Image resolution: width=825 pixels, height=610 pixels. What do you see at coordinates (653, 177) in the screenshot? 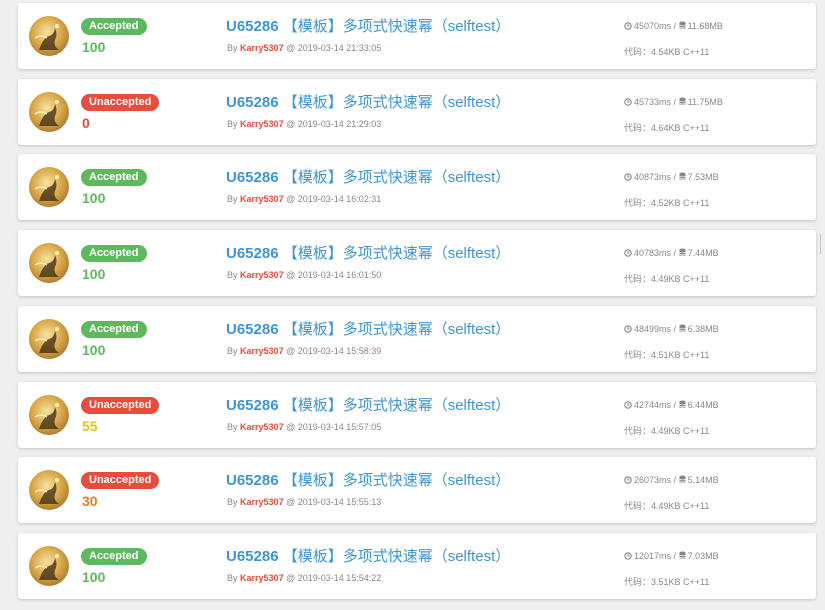
I see `runtime-value: 40873ms` at bounding box center [653, 177].